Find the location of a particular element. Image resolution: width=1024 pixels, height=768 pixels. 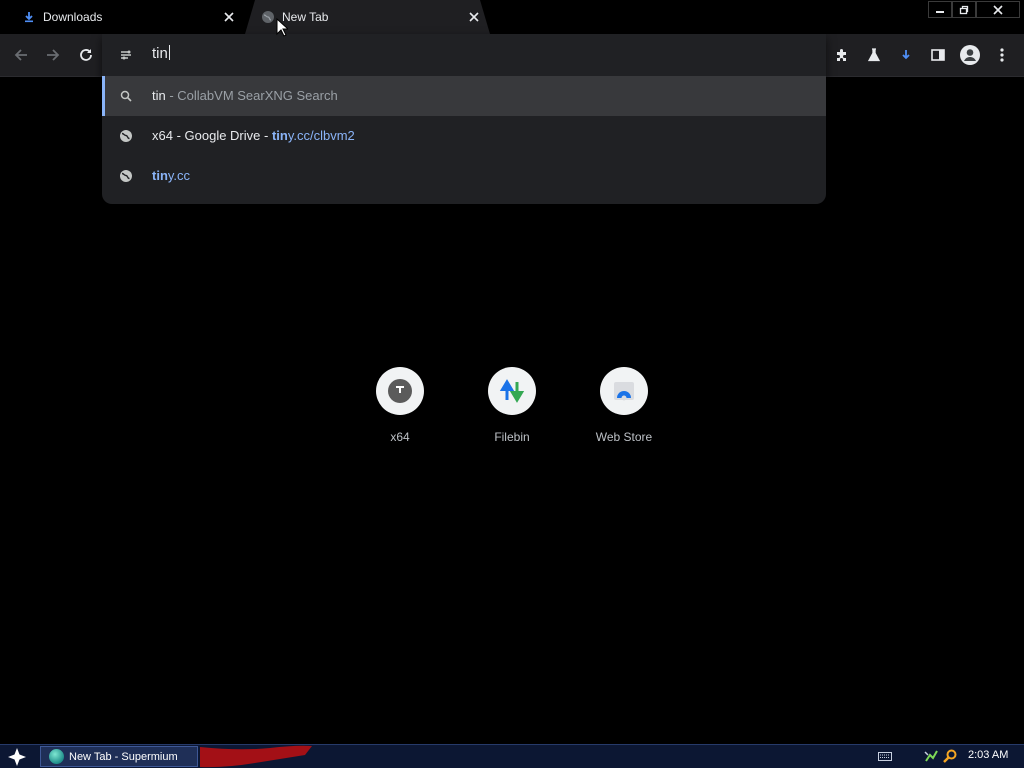

back-arrow-icon is located at coordinates (20, 55).